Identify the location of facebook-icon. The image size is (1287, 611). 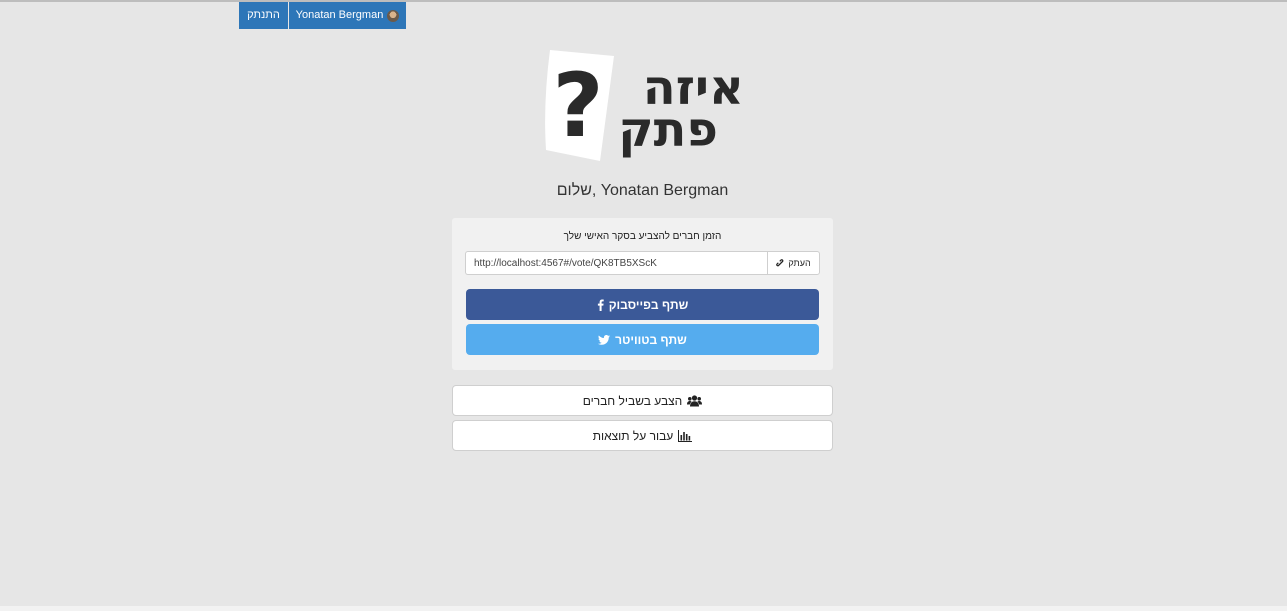
(600, 305).